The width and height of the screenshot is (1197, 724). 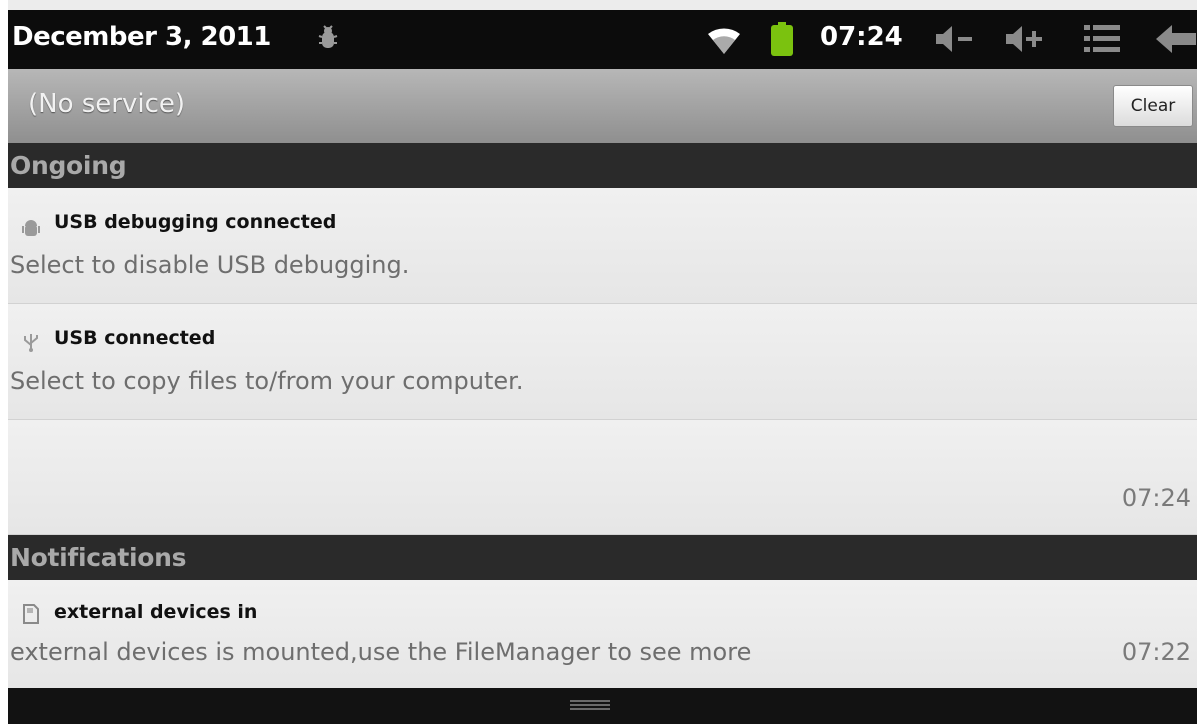 I want to click on panel-handle-bar, so click(x=602, y=706).